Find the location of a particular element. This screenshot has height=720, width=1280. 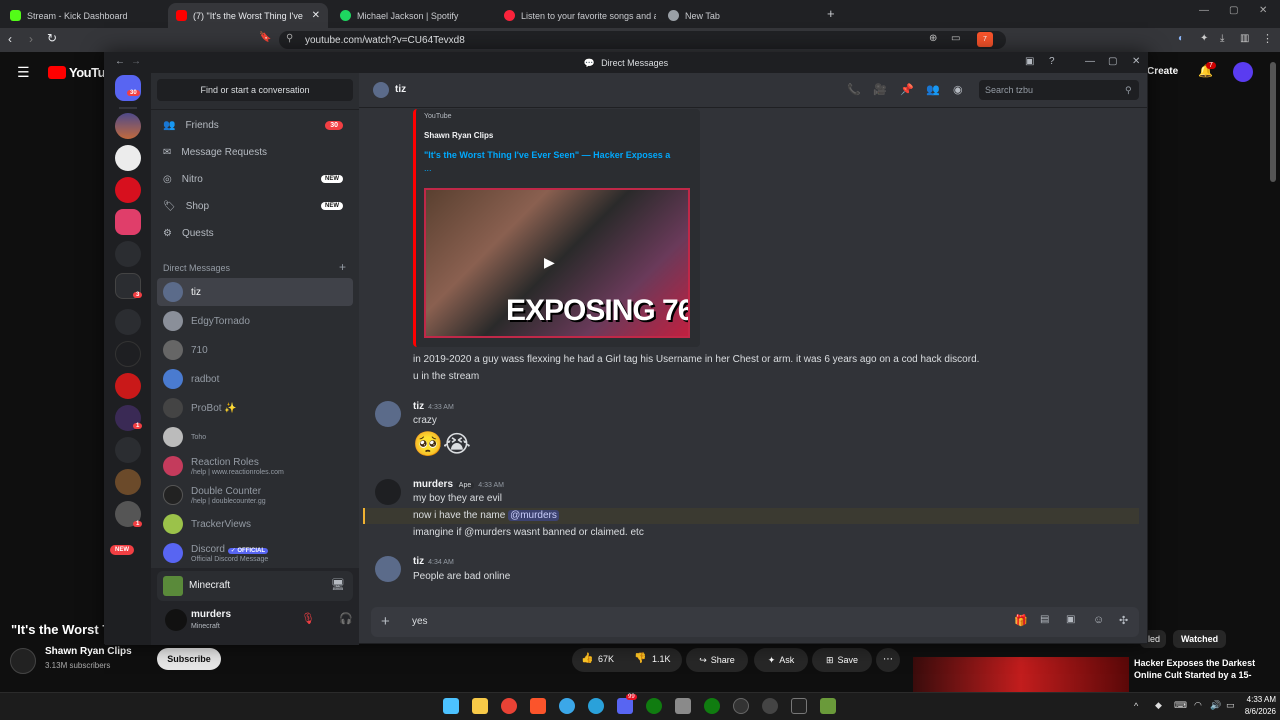

site-info-icon: ⚲ is located at coordinates (289, 38).